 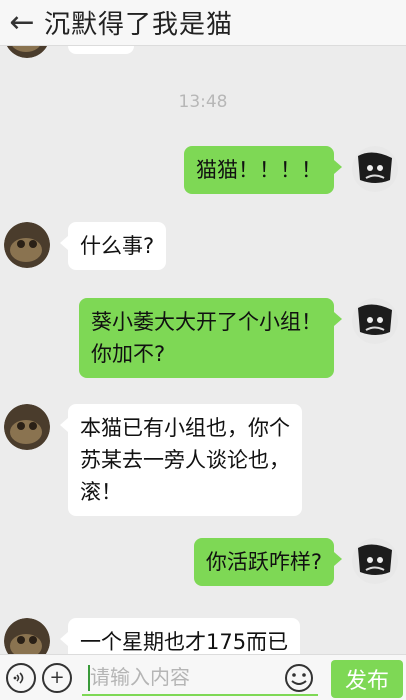 What do you see at coordinates (367, 679) in the screenshot?
I see `send-button: 发布` at bounding box center [367, 679].